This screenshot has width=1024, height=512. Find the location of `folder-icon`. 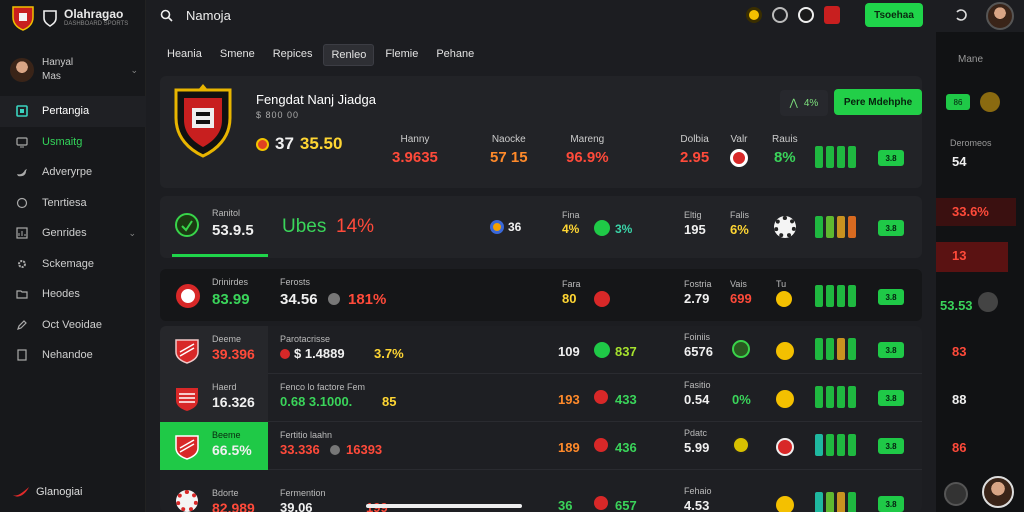

folder-icon is located at coordinates (22, 294).